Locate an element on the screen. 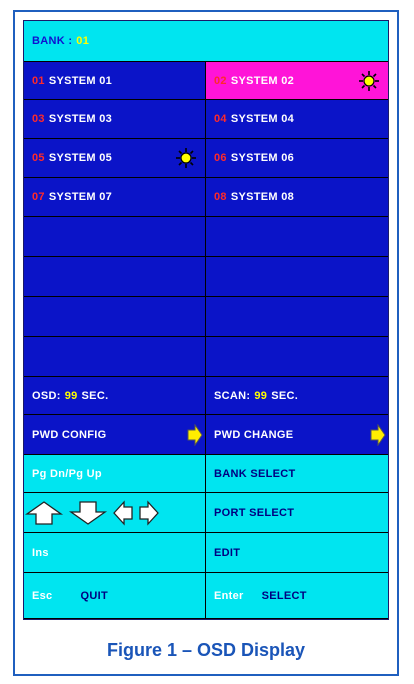  system-slot-03: 03 SYSTEM 03 is located at coordinates (115, 119).